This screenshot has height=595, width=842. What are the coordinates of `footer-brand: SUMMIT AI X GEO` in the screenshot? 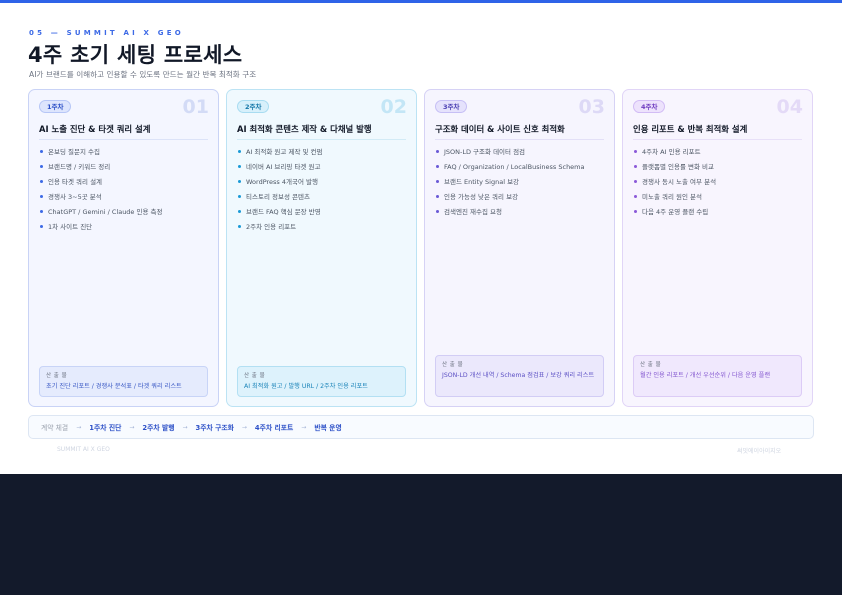 It's located at (83, 449).